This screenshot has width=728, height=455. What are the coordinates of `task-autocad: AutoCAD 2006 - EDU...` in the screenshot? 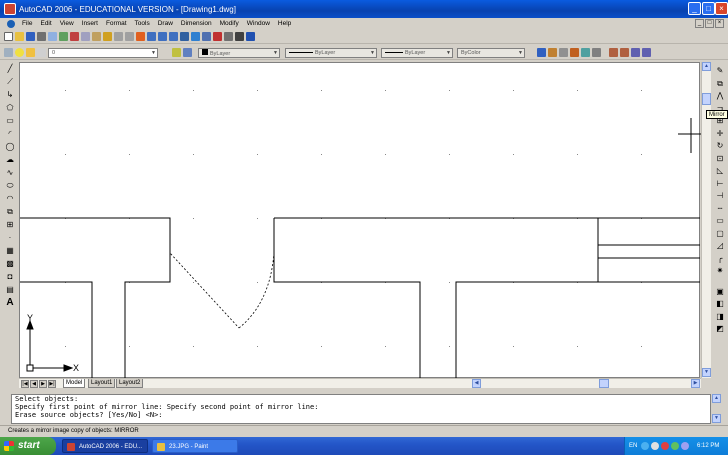 It's located at (105, 446).